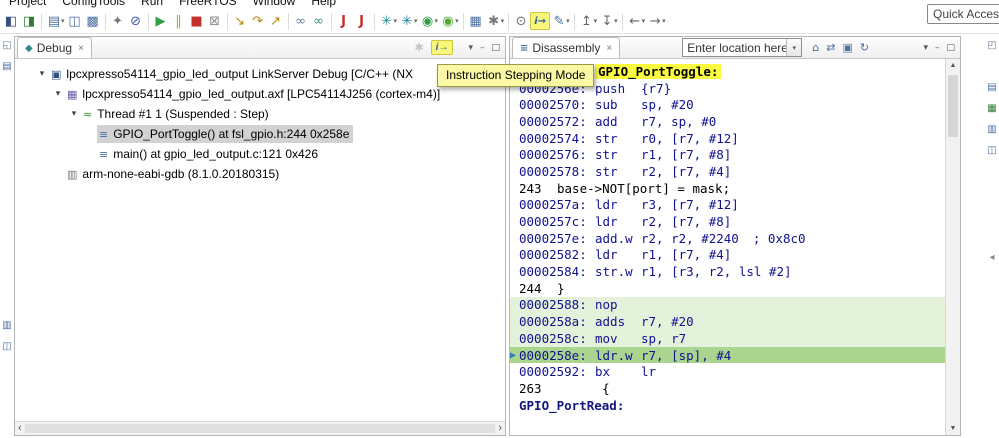 Image resolution: width=999 pixels, height=438 pixels. I want to click on suspend-icon: ‖, so click(179, 21).